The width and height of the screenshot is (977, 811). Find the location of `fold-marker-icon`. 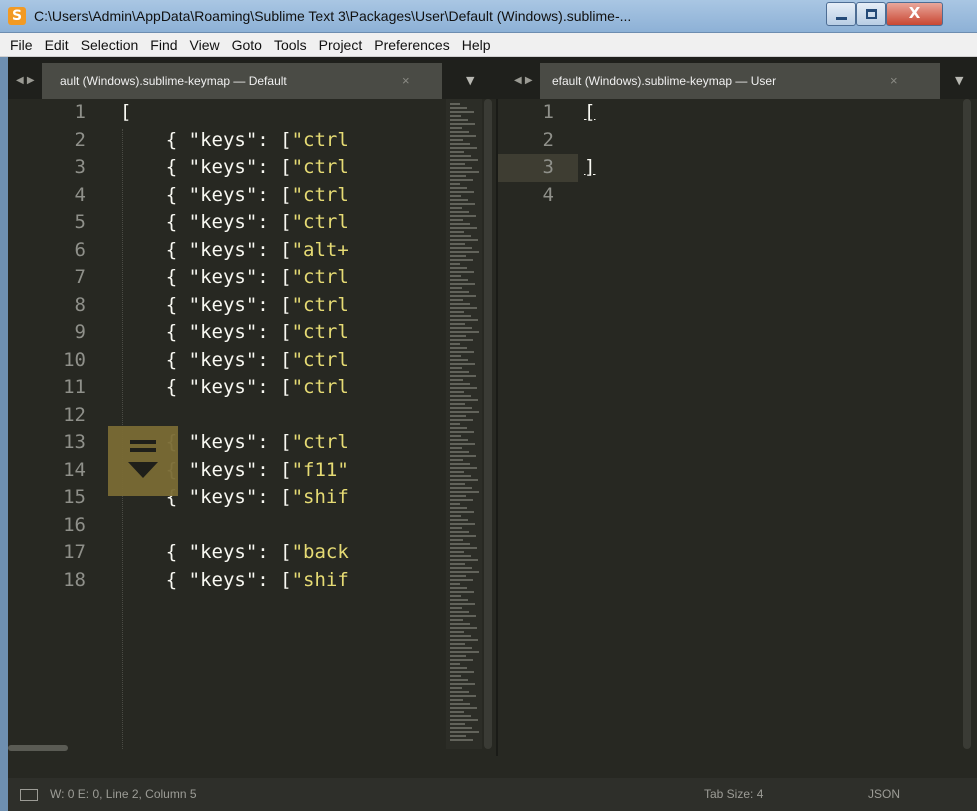

fold-marker-icon is located at coordinates (143, 461).